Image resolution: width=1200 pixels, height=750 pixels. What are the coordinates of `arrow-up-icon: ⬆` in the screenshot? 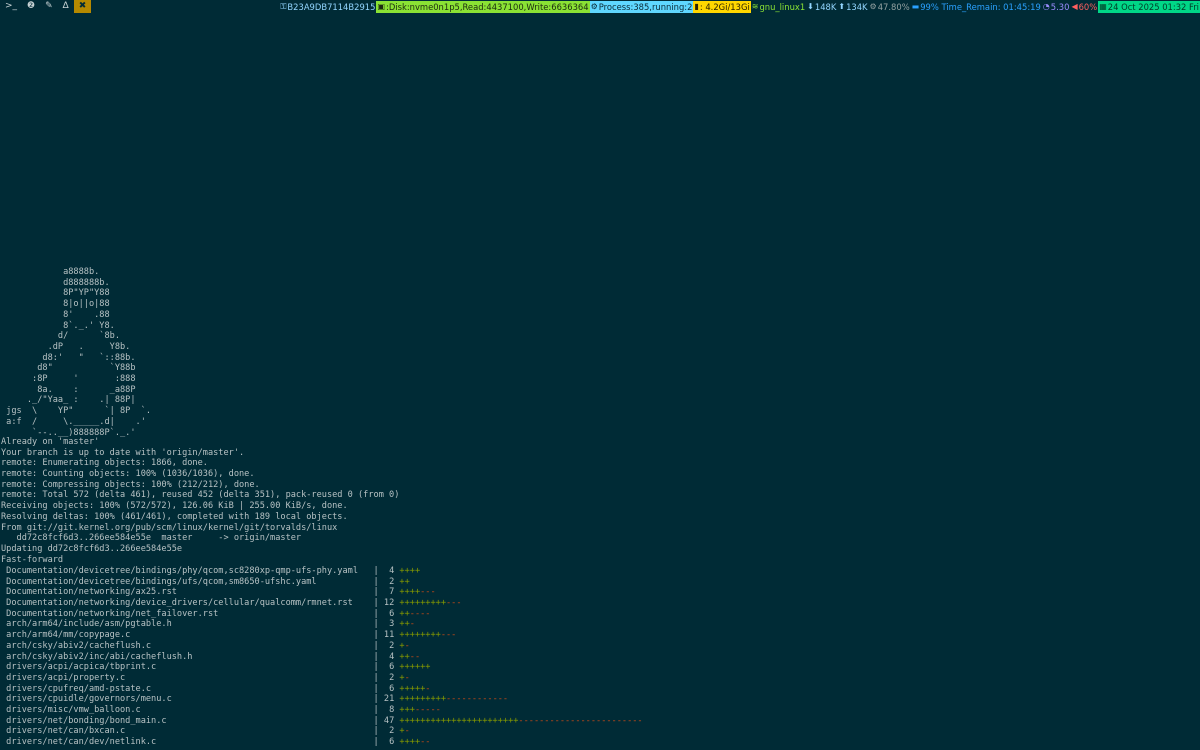 It's located at (842, 6).